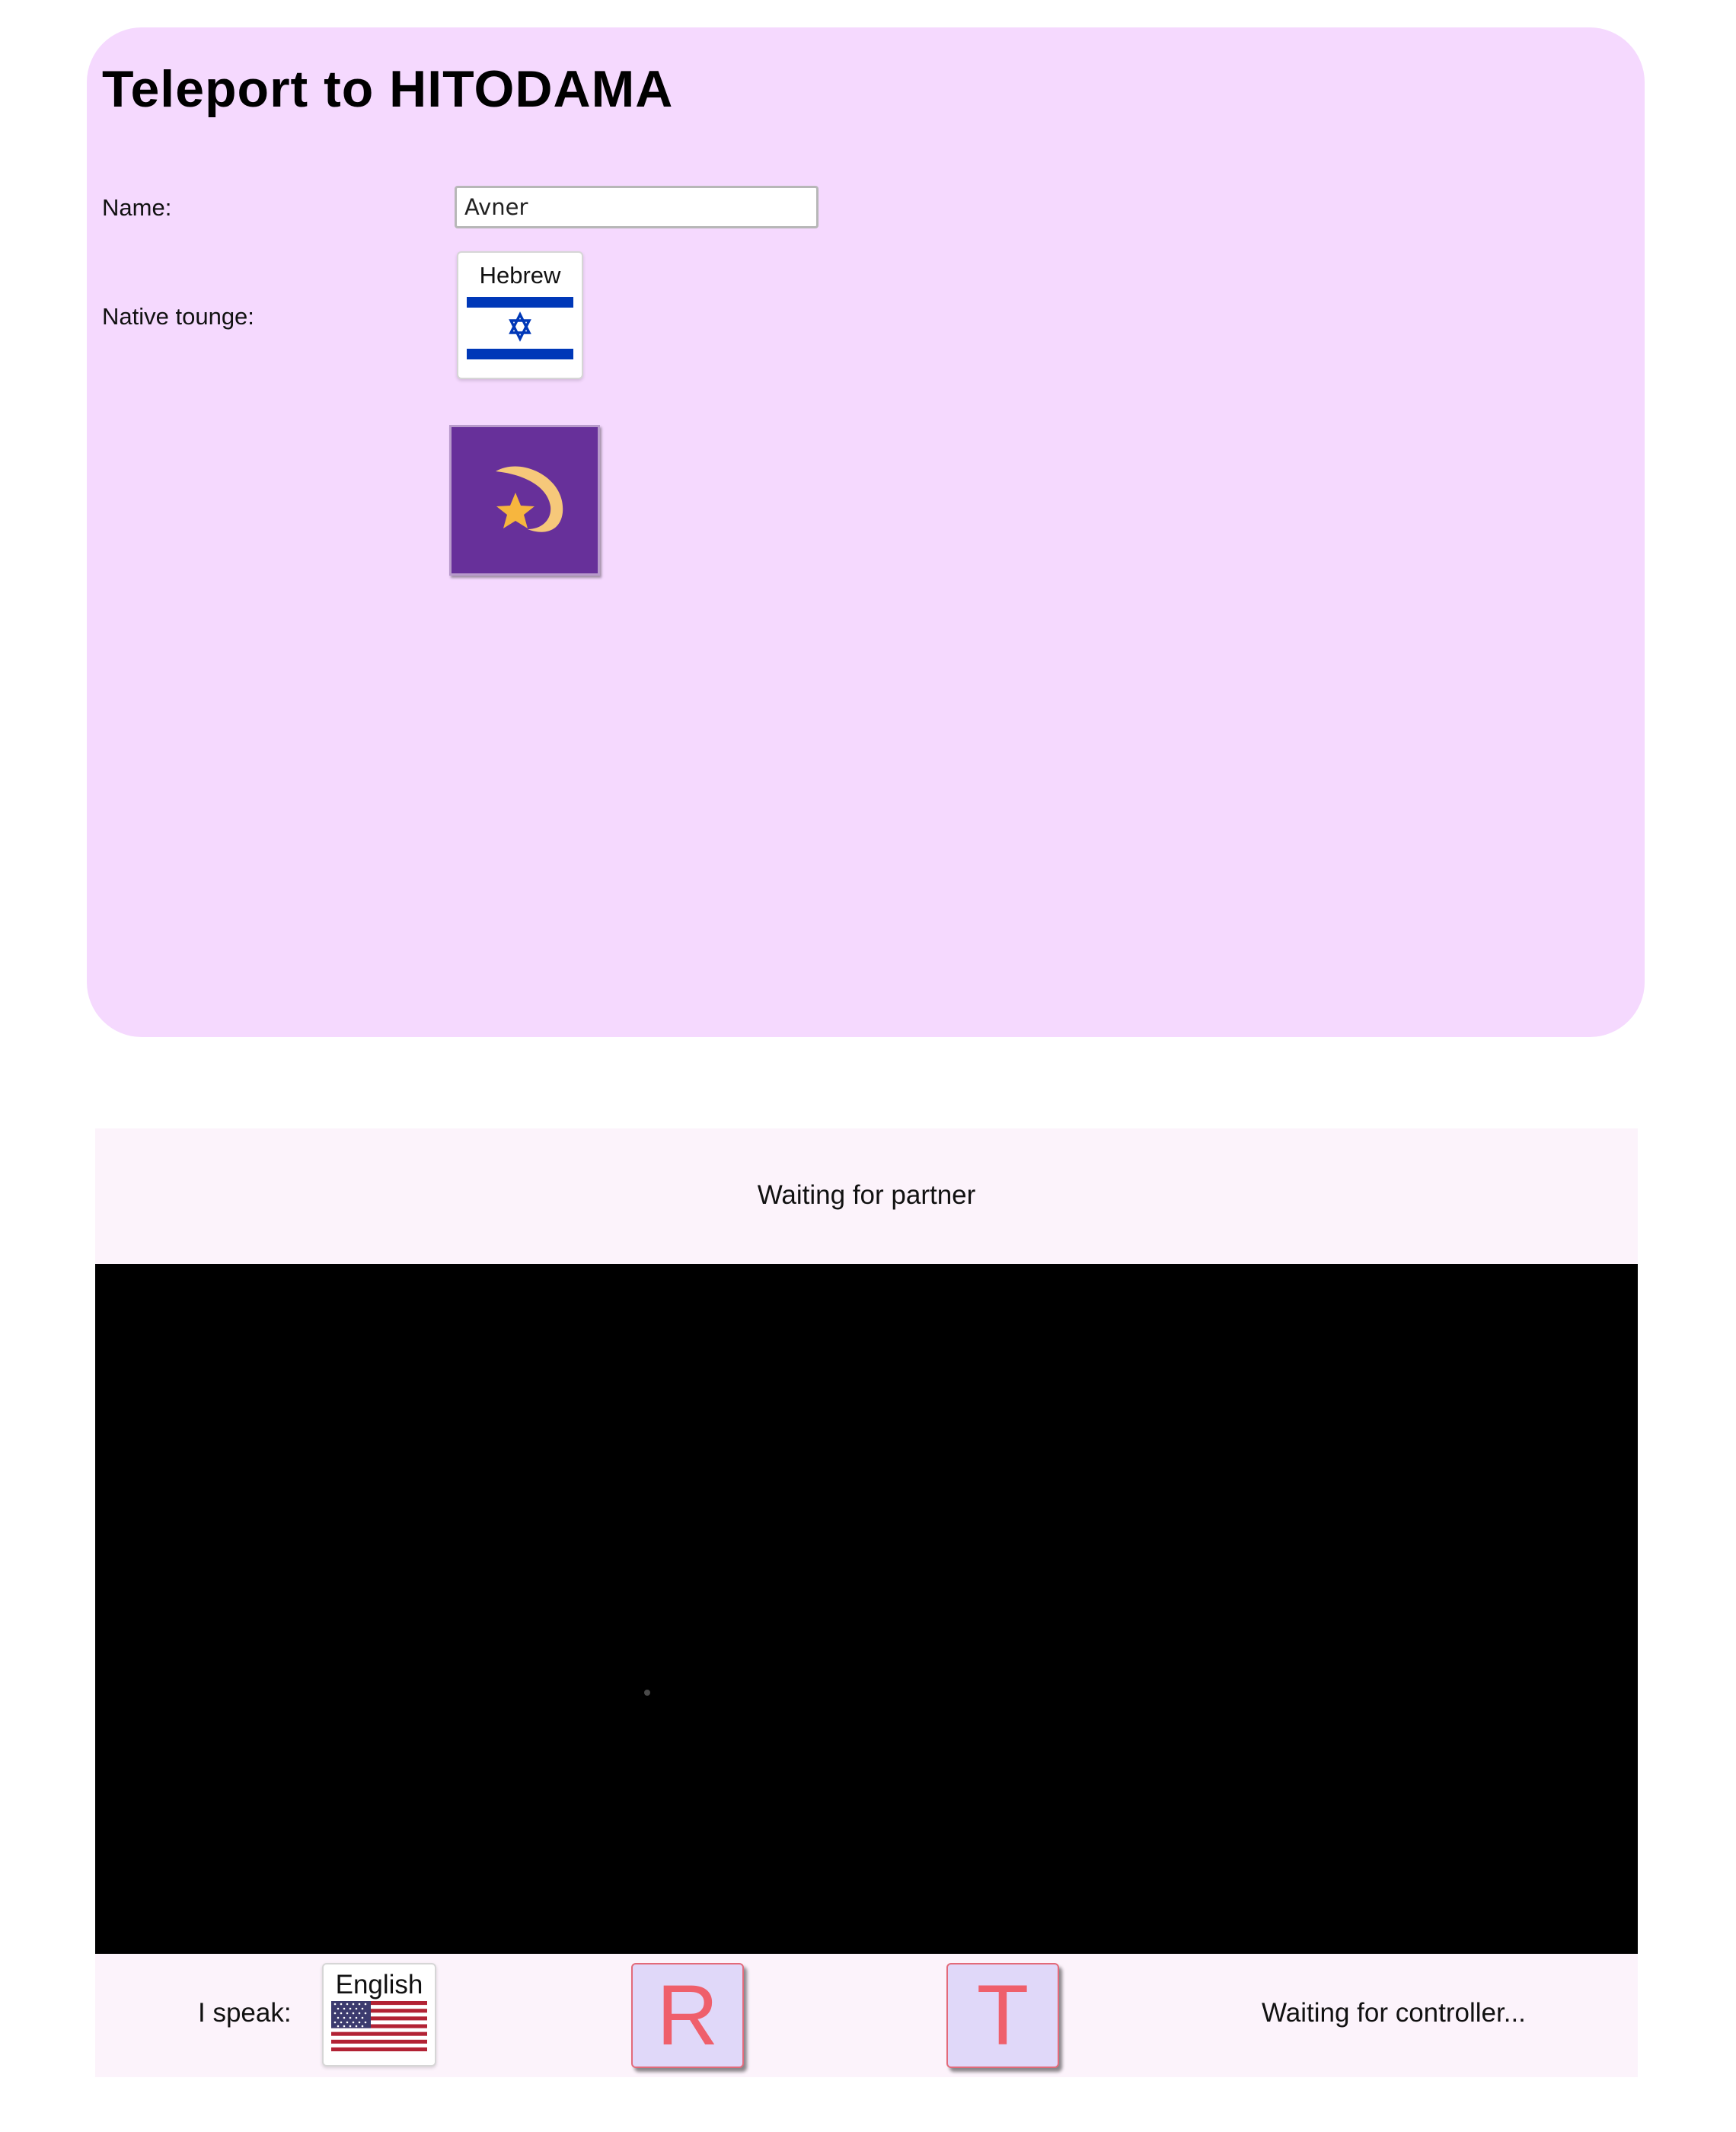 The width and height of the screenshot is (1736, 2132). What do you see at coordinates (637, 207) in the screenshot?
I see `name-input` at bounding box center [637, 207].